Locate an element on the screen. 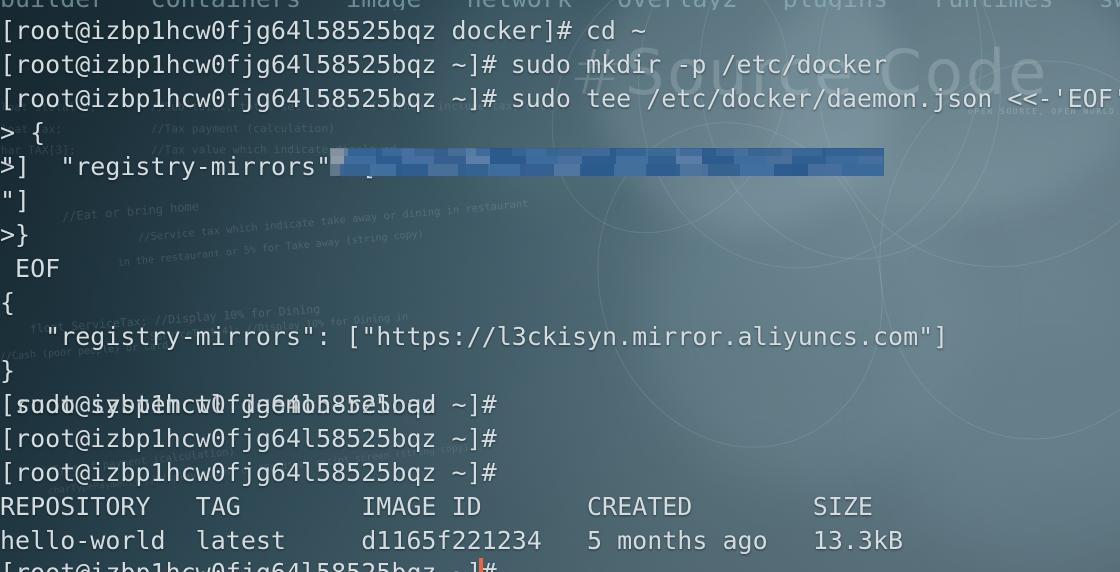 The image size is (1120, 572). terminal-line-tee: [root@izbp1hcw0fjg64l58525bqz ~]# is located at coordinates (248, 98).